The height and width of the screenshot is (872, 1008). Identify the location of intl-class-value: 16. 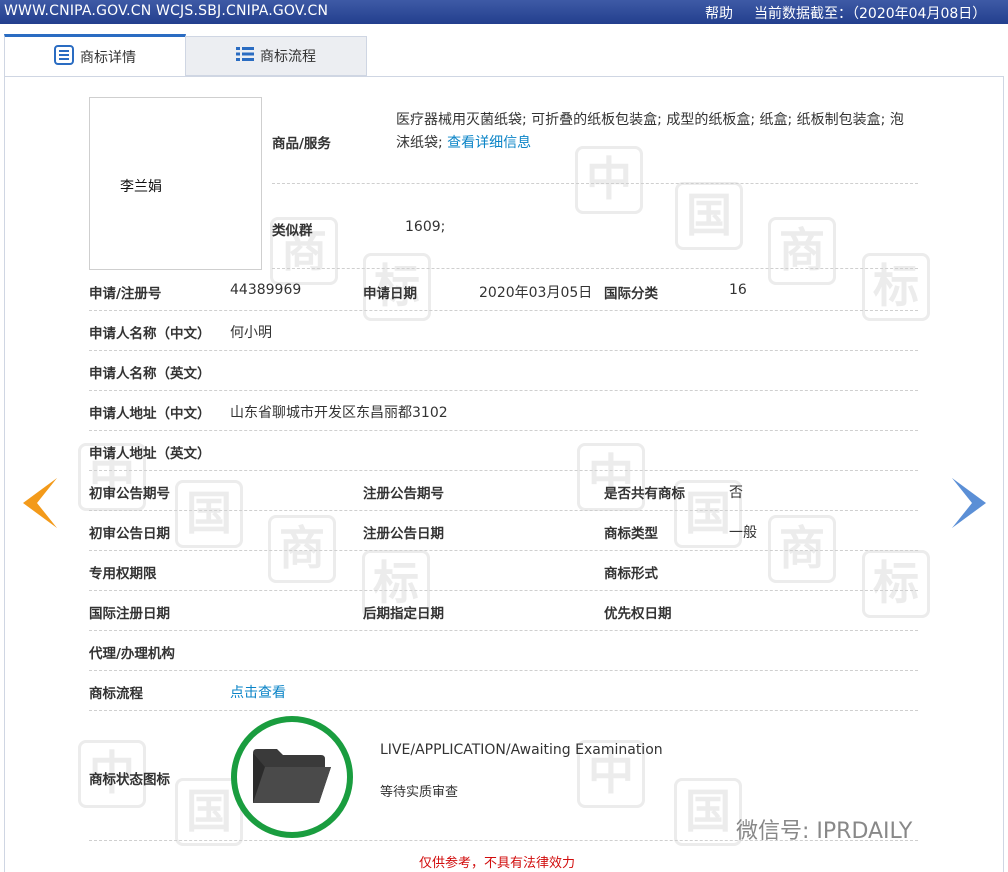
(738, 290).